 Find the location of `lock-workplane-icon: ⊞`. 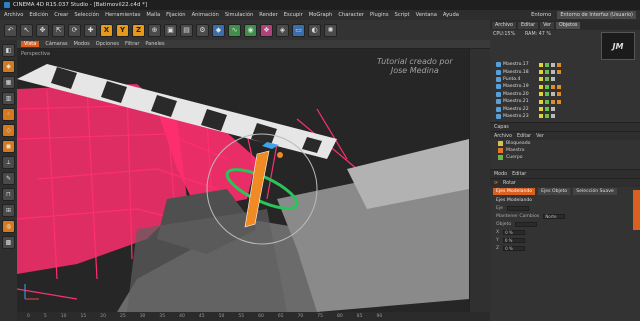

lock-workplane-icon: ⊞ is located at coordinates (8, 210).